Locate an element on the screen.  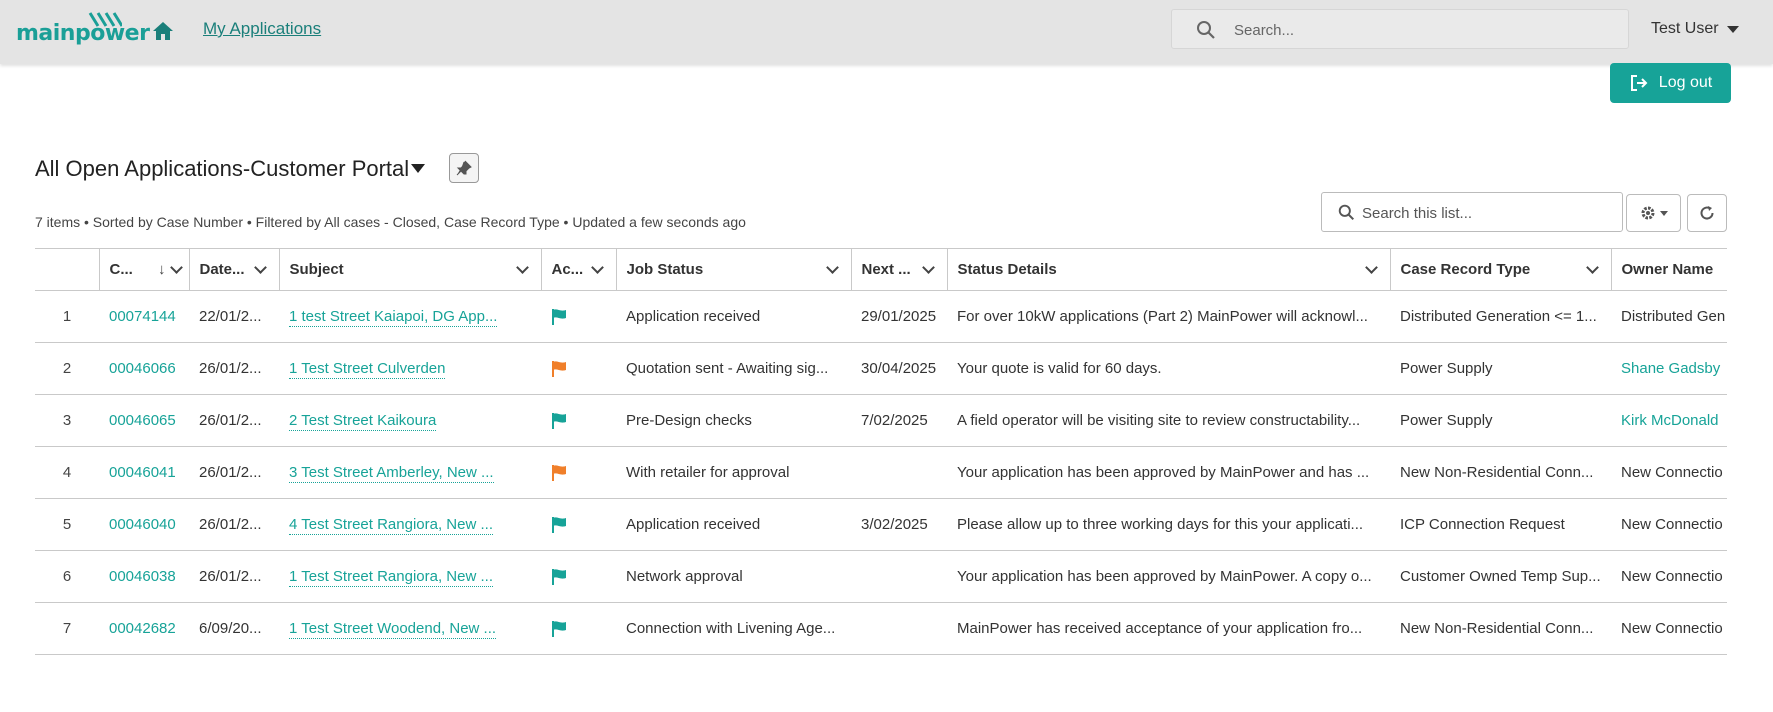
case-number-link: 00046038 is located at coordinates (142, 576).